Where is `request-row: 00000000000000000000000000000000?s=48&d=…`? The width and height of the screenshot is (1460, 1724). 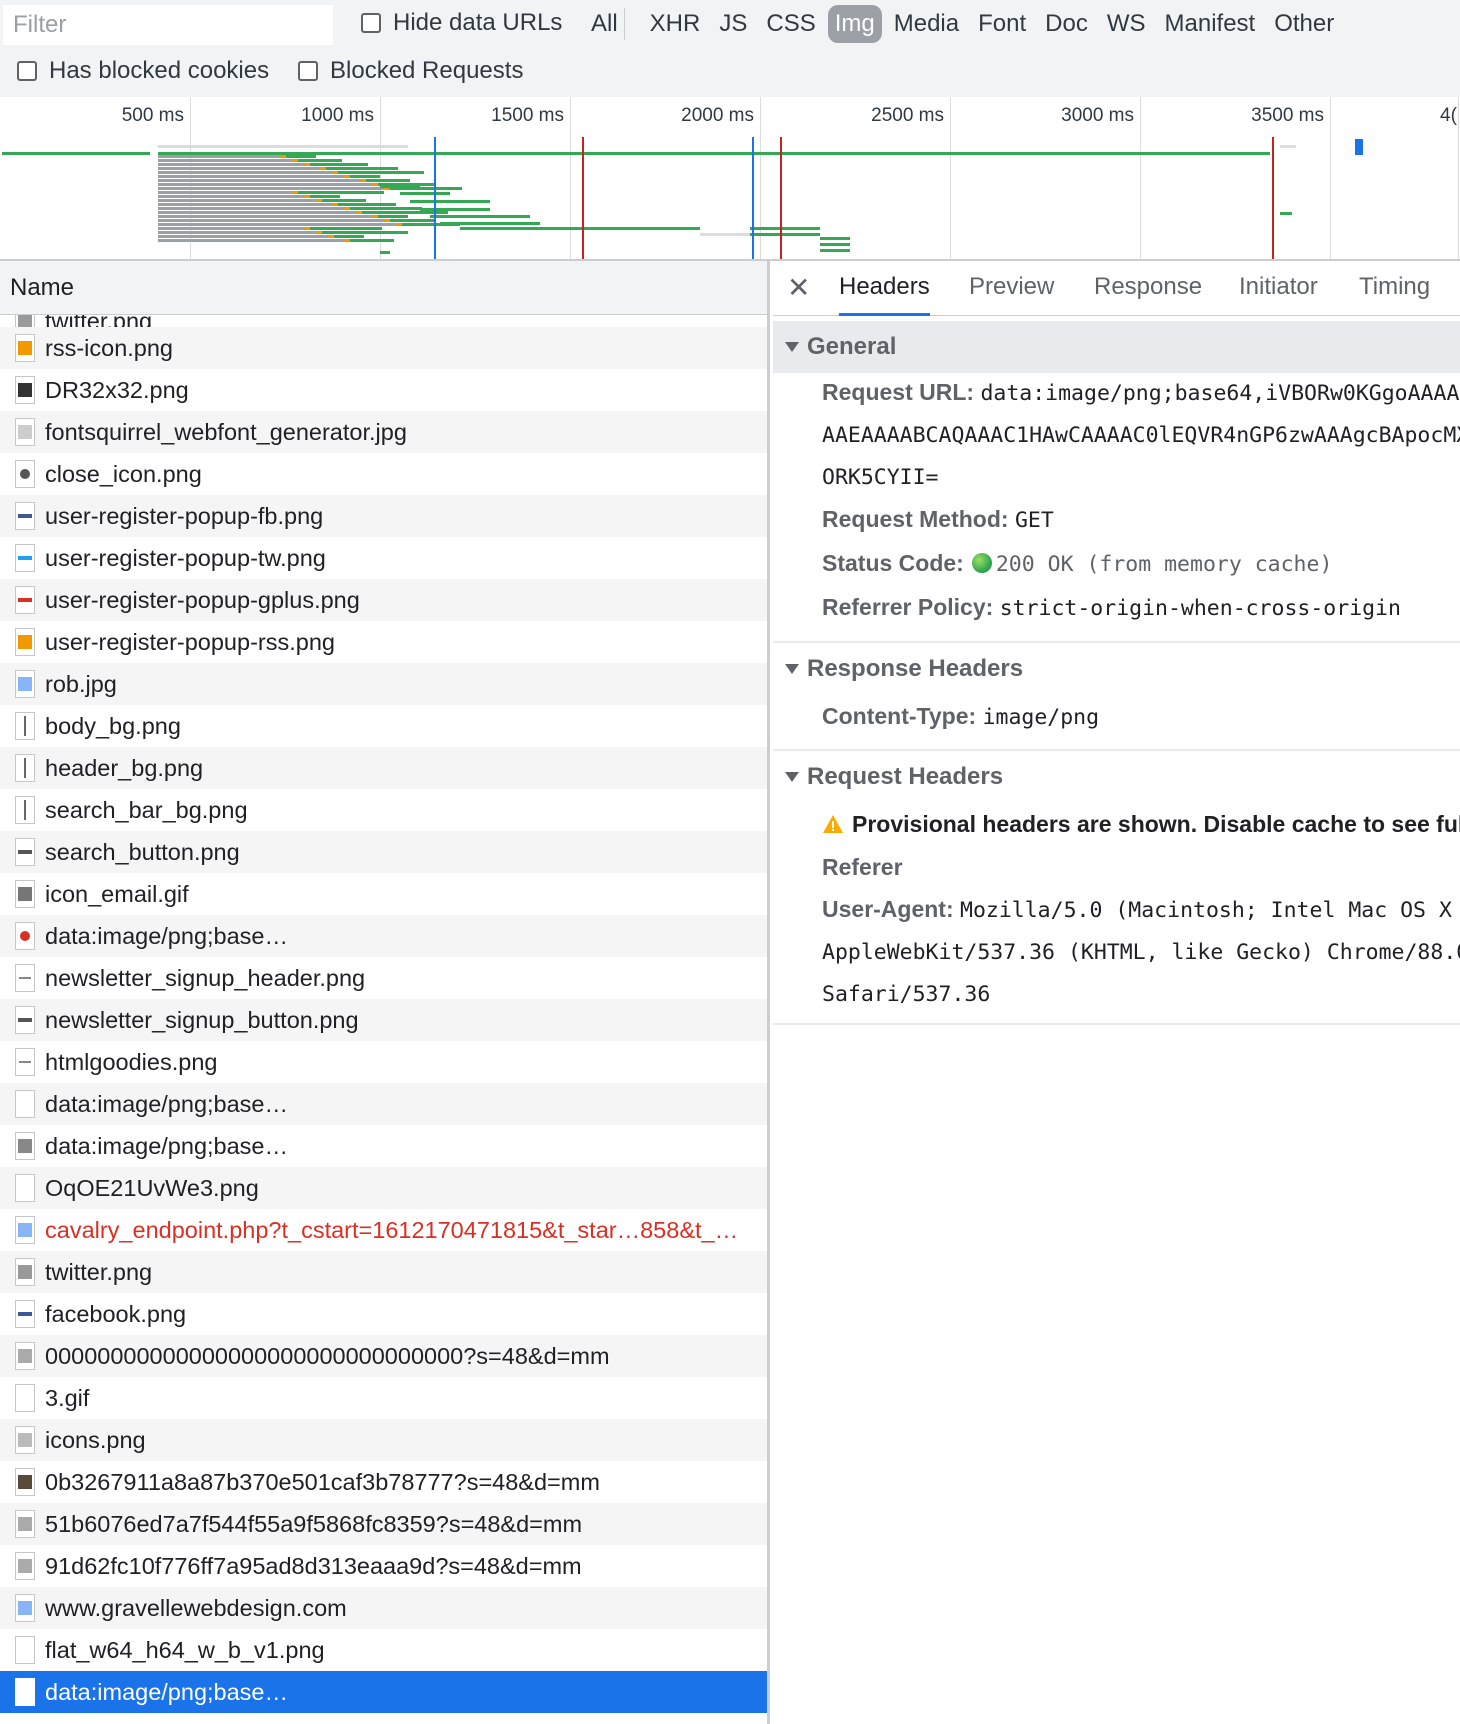 request-row: 00000000000000000000000000000000?s=48&d=… is located at coordinates (383, 1356).